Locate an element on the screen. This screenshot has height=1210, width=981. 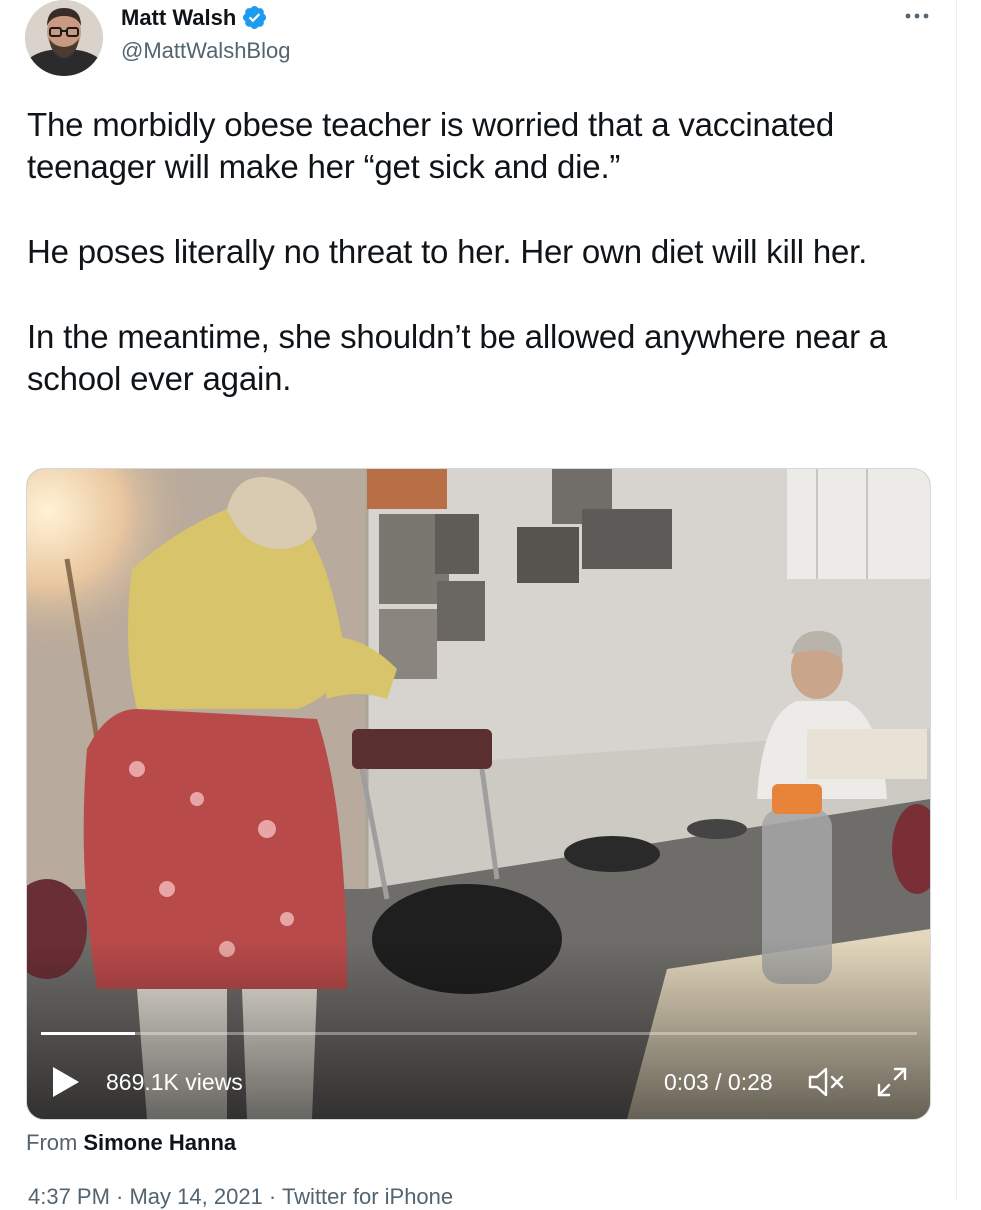
author-display-name: Matt Walsh is located at coordinates (178, 18).